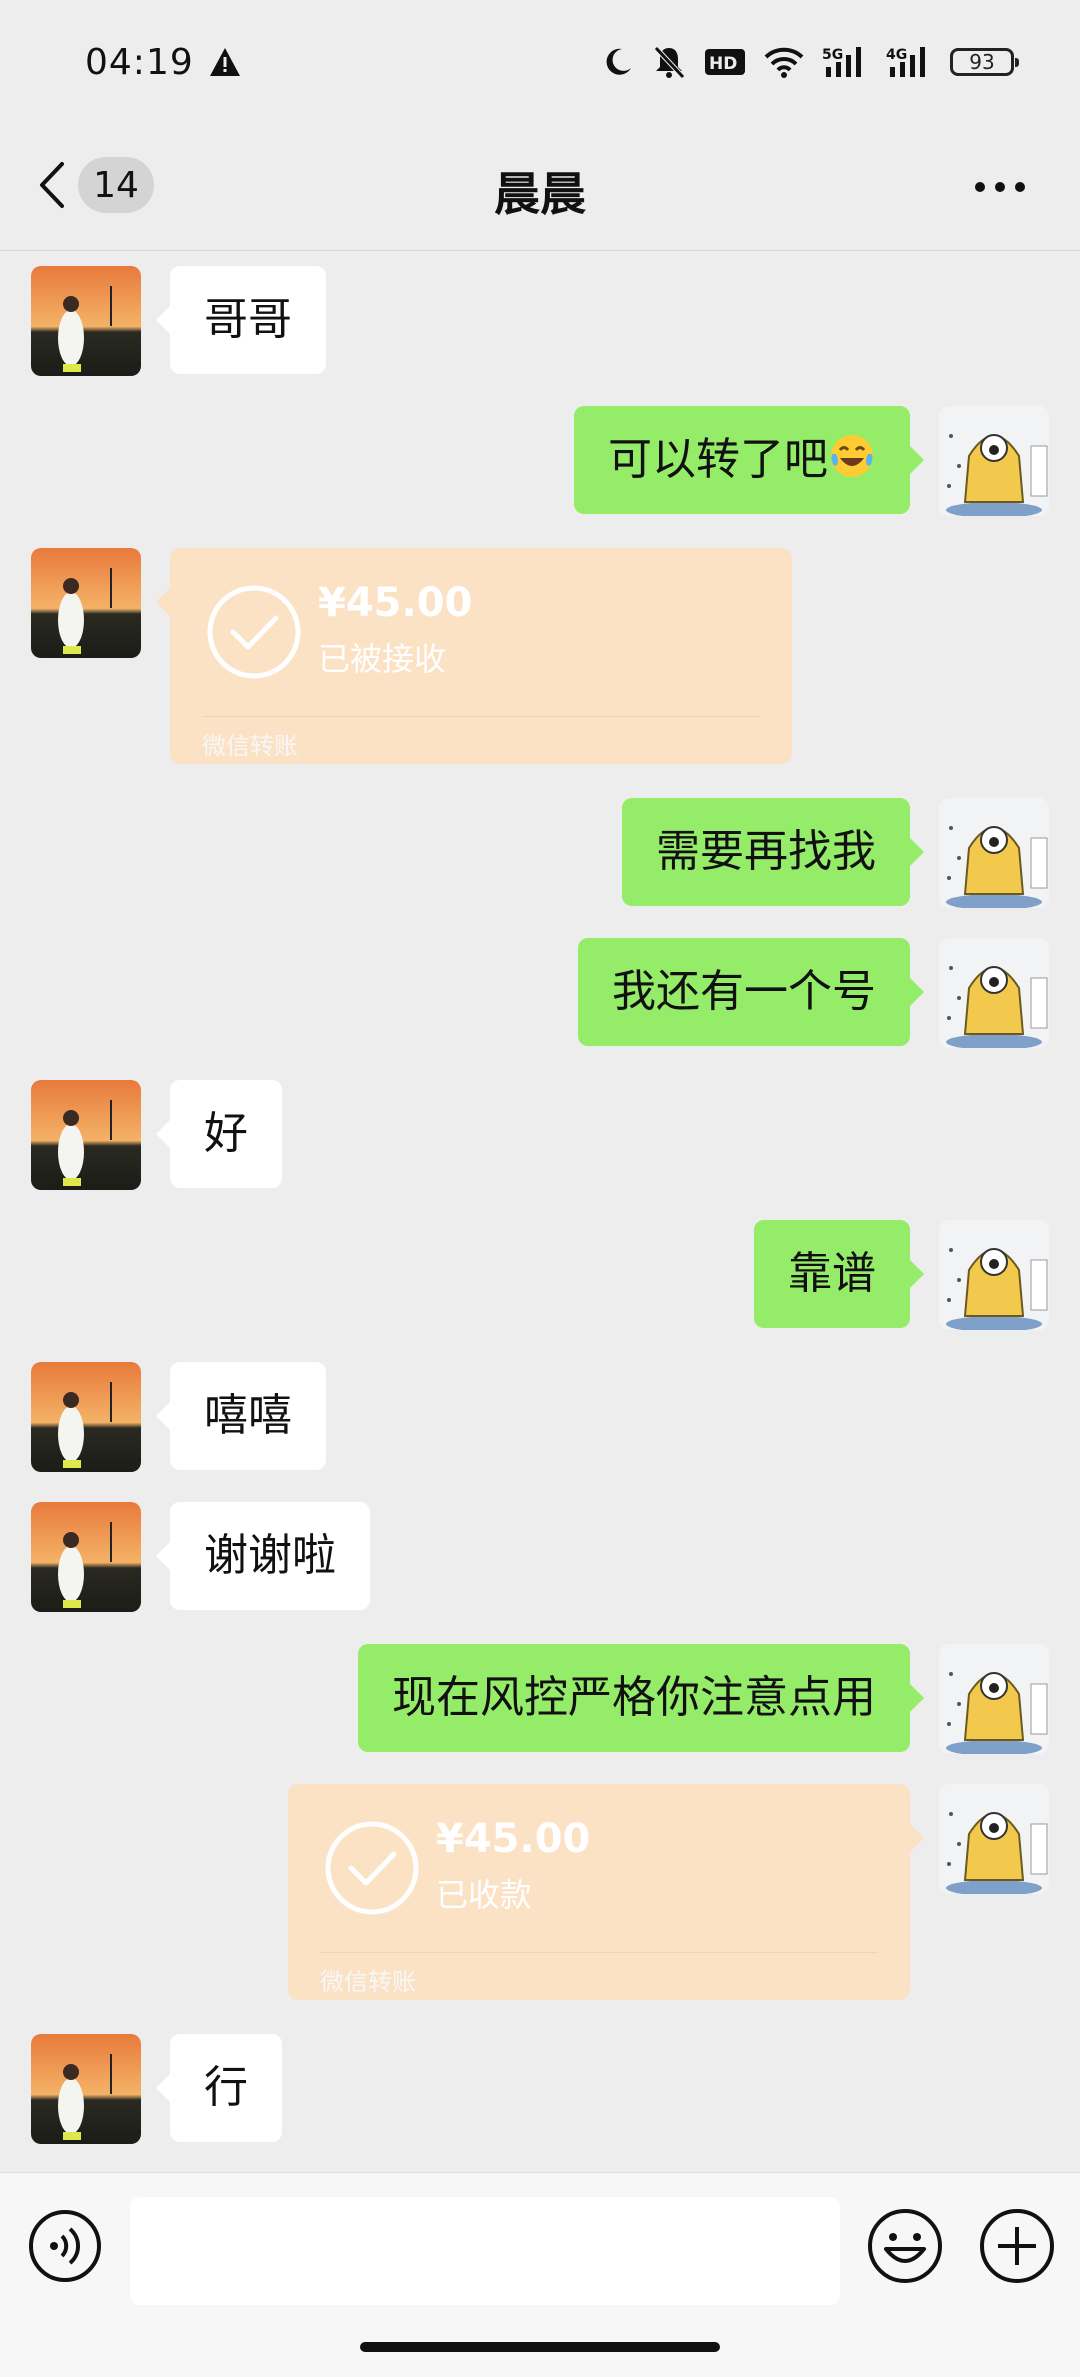  I want to click on svg-text: 5G, so click(832, 55).